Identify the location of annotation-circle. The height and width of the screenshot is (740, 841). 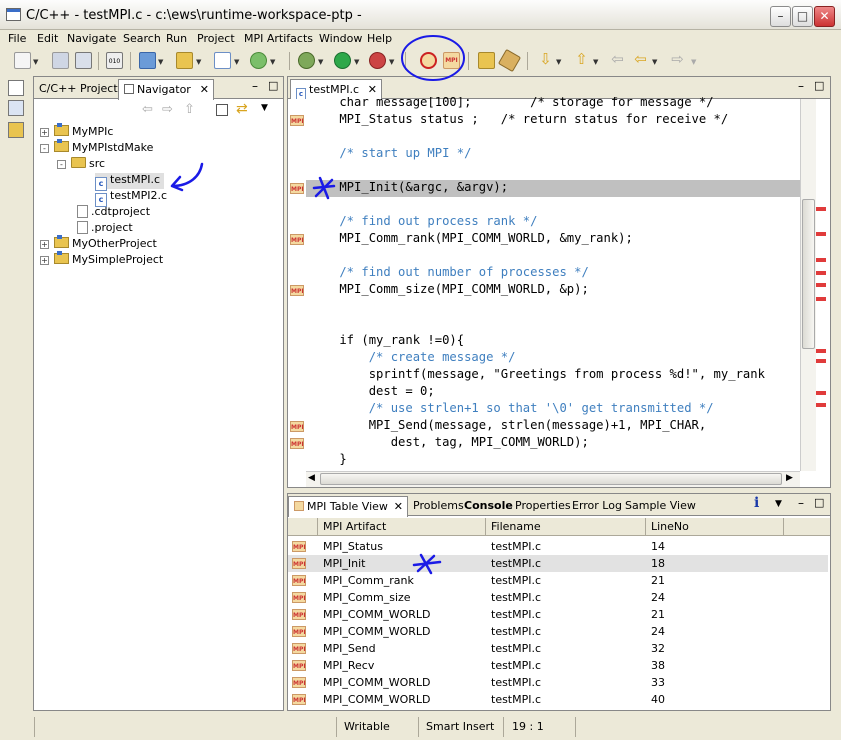
(433, 58).